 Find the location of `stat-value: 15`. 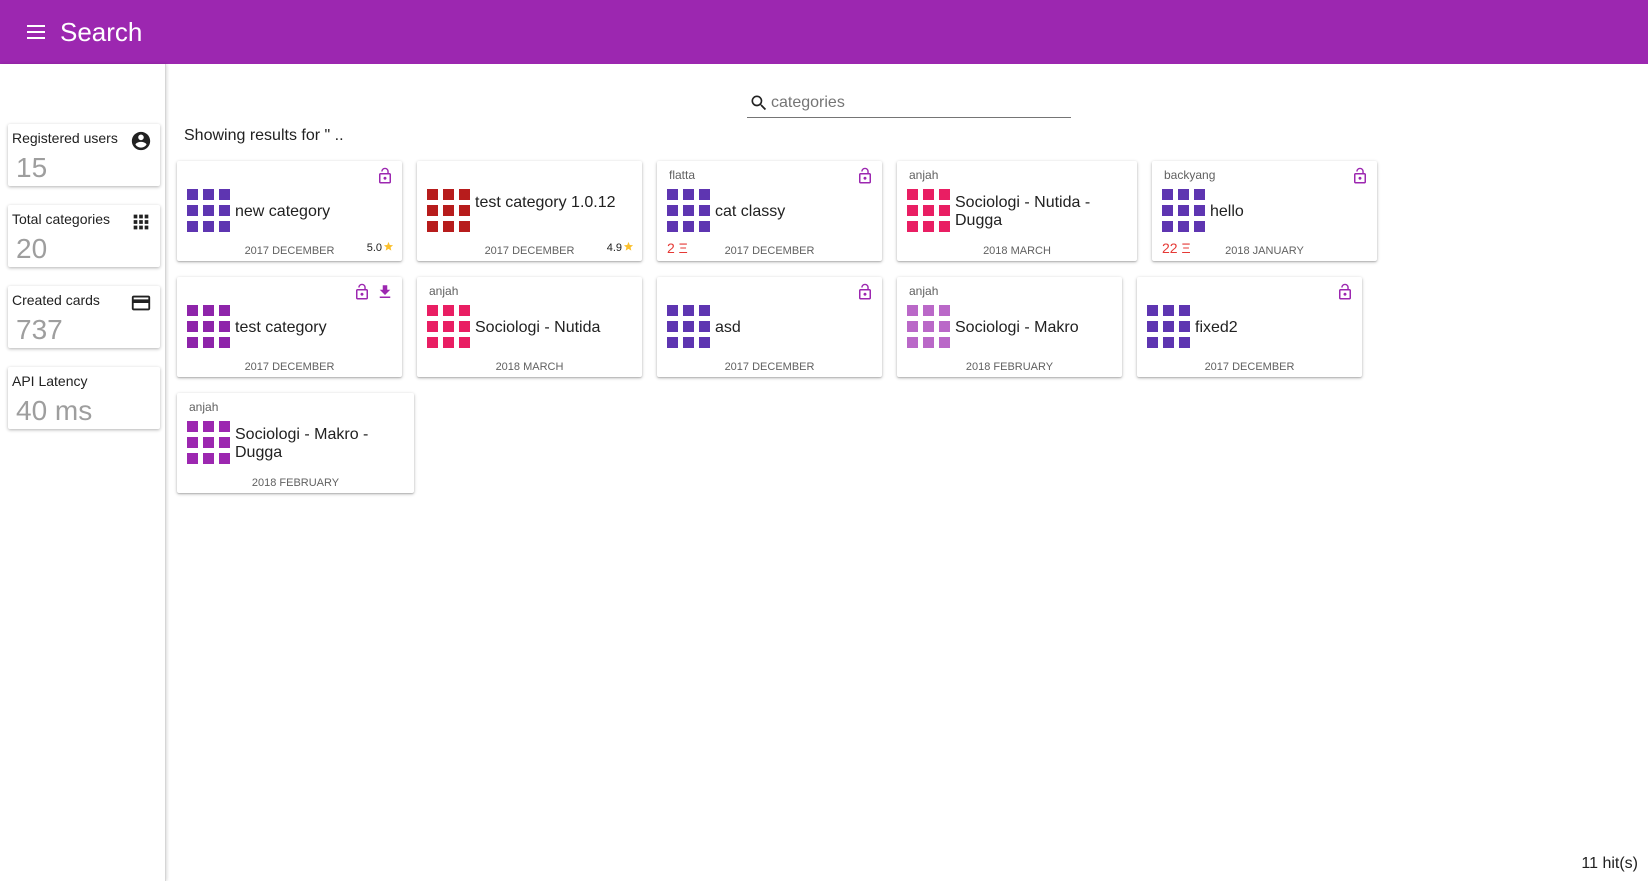

stat-value: 15 is located at coordinates (32, 167).